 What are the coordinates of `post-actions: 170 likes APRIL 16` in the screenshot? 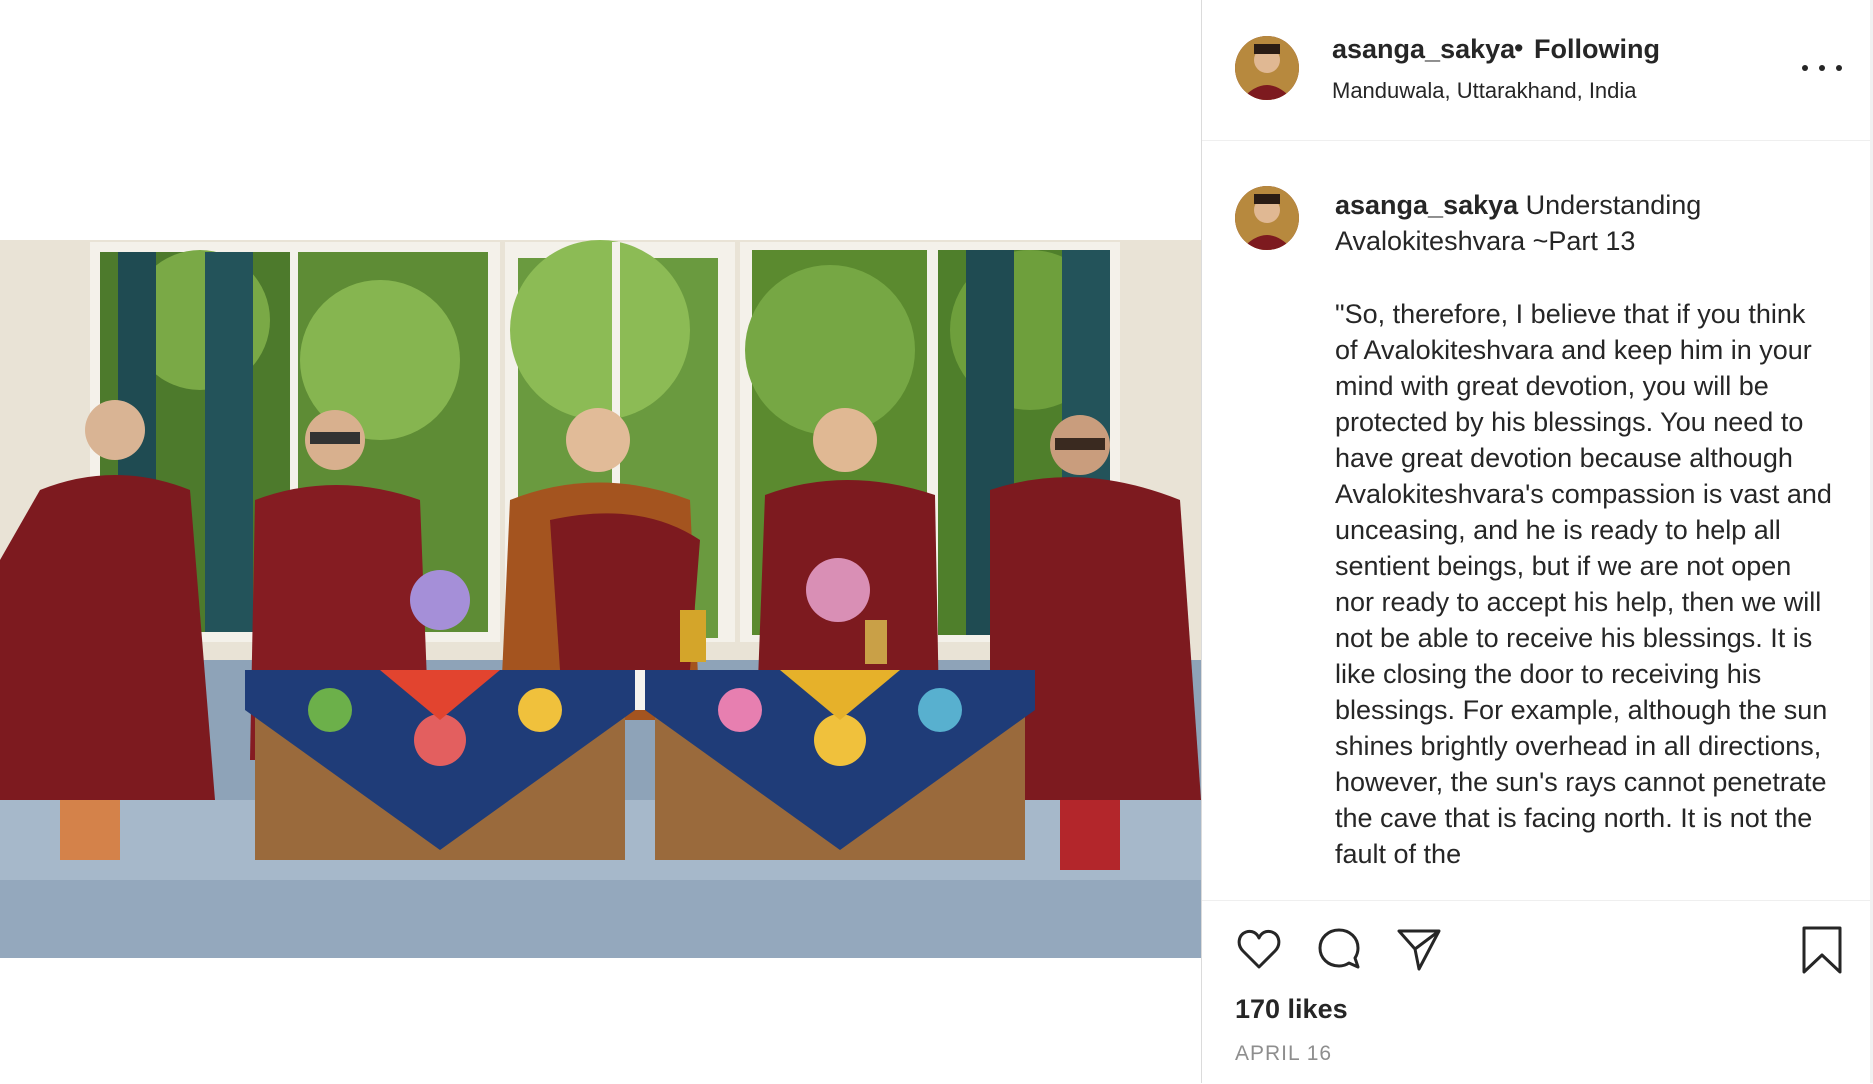 It's located at (1537, 992).